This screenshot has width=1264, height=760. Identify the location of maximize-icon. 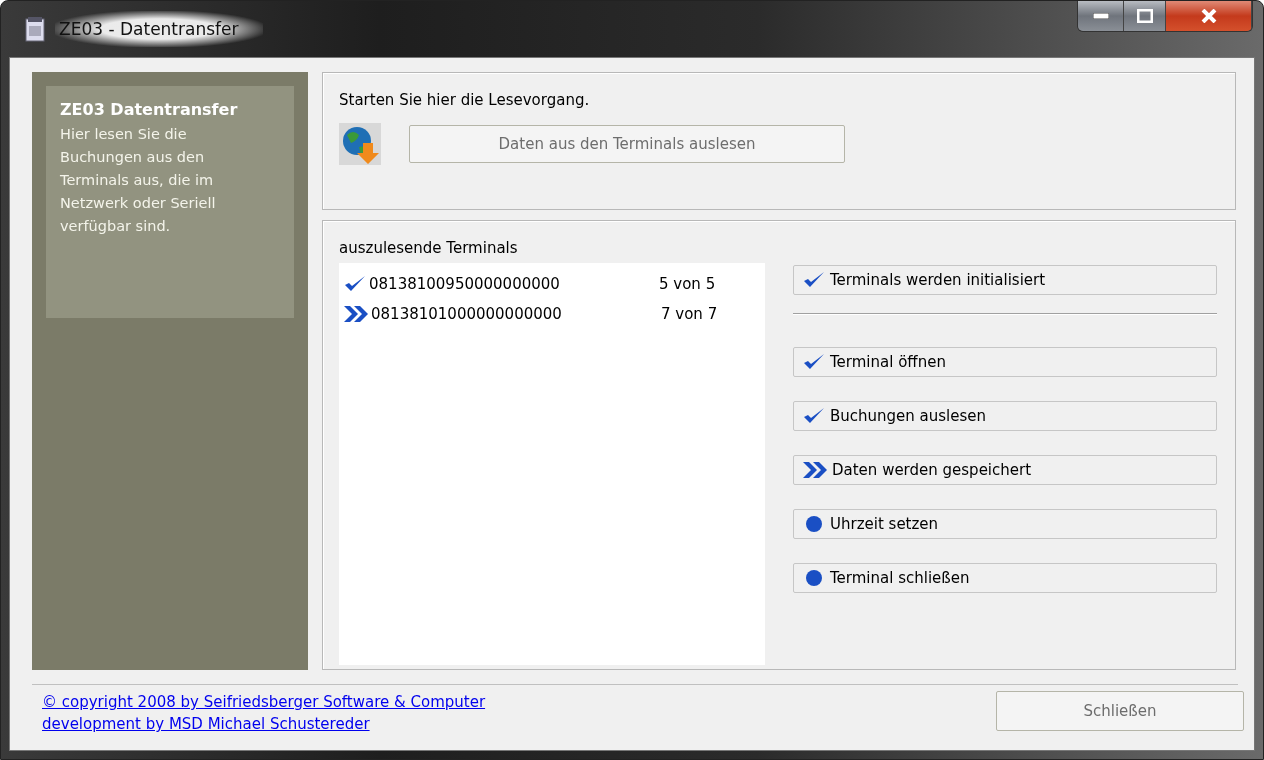
(1144, 16).